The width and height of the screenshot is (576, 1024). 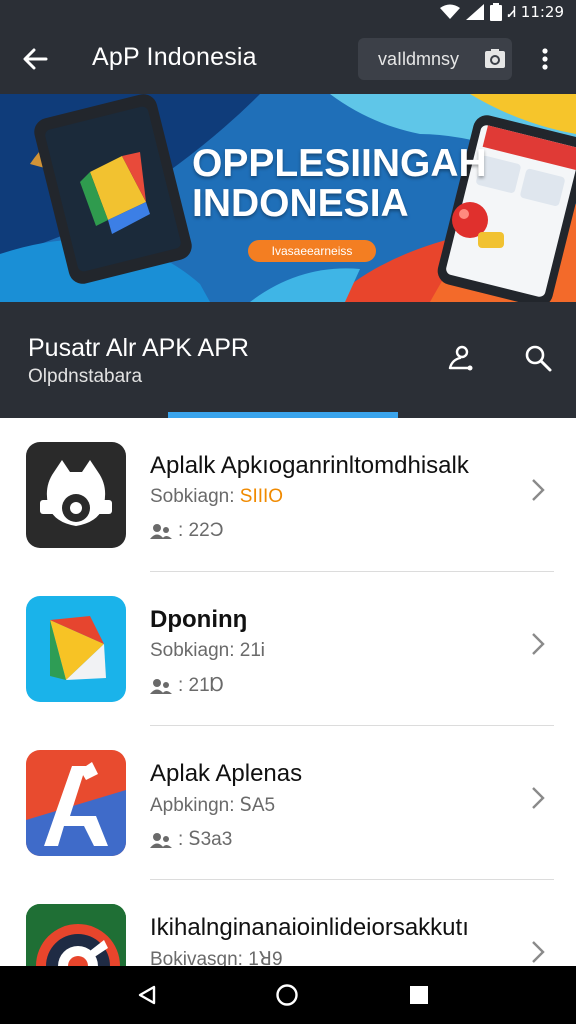 What do you see at coordinates (205, 839) in the screenshot?
I see `rating-value: : ꓢ3a3` at bounding box center [205, 839].